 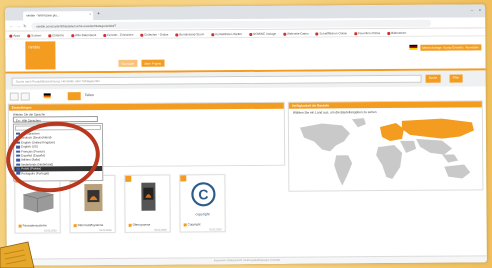 I want to click on product-card: Ofensysteme 01.02.2019, so click(x=147, y=203).